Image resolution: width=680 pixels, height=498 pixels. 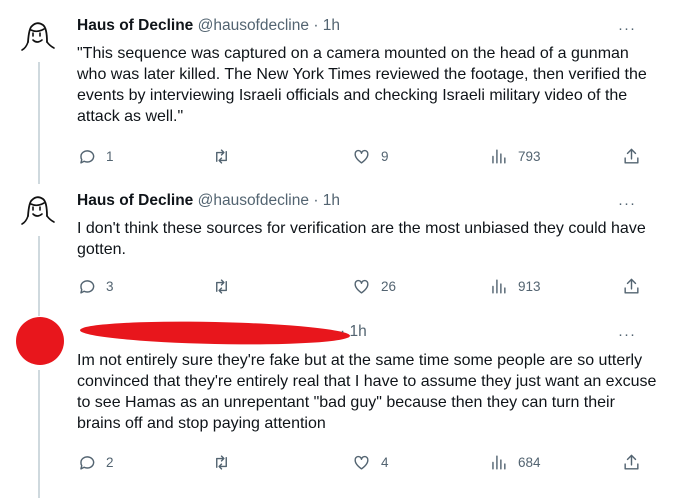 I want to click on like-button: 9, so click(x=370, y=156).